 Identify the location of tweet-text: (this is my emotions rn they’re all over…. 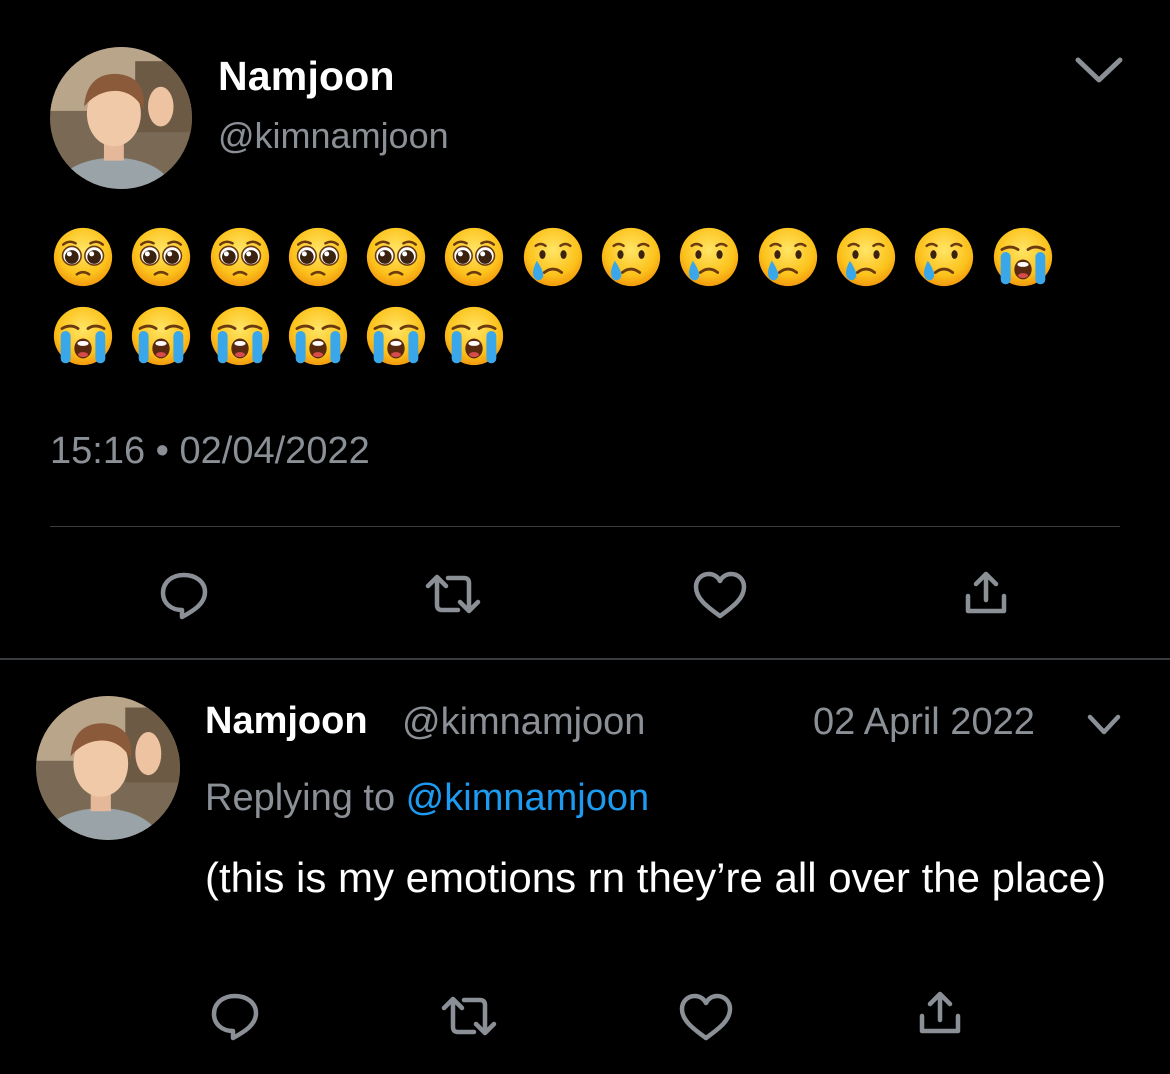
(656, 877).